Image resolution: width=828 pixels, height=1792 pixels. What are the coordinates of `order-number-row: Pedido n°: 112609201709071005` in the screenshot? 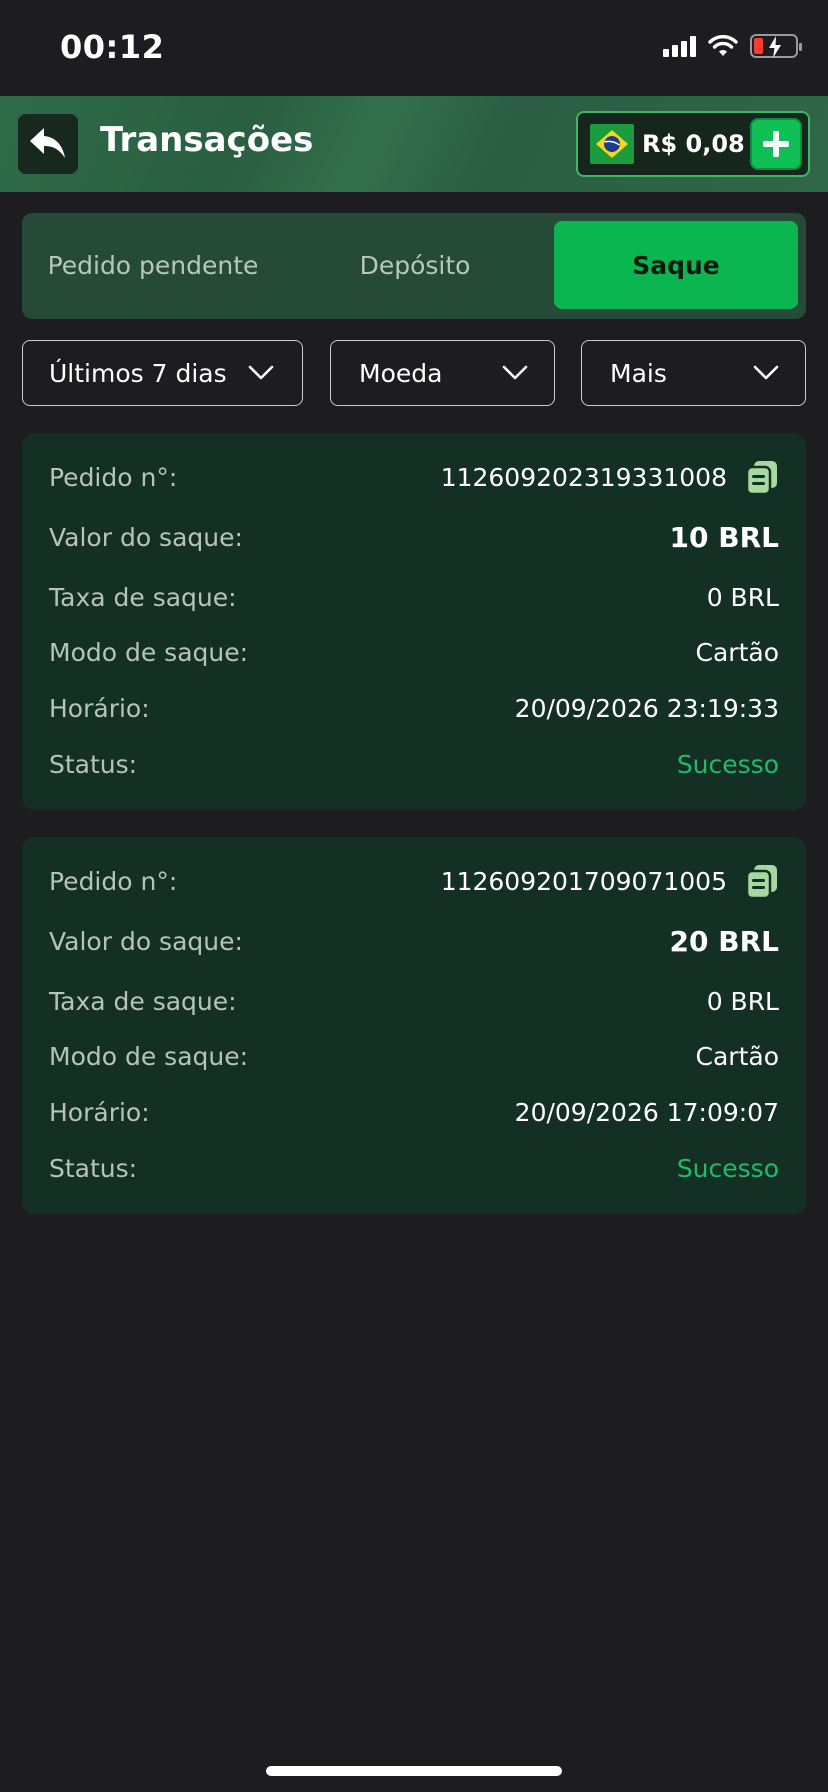 It's located at (414, 881).